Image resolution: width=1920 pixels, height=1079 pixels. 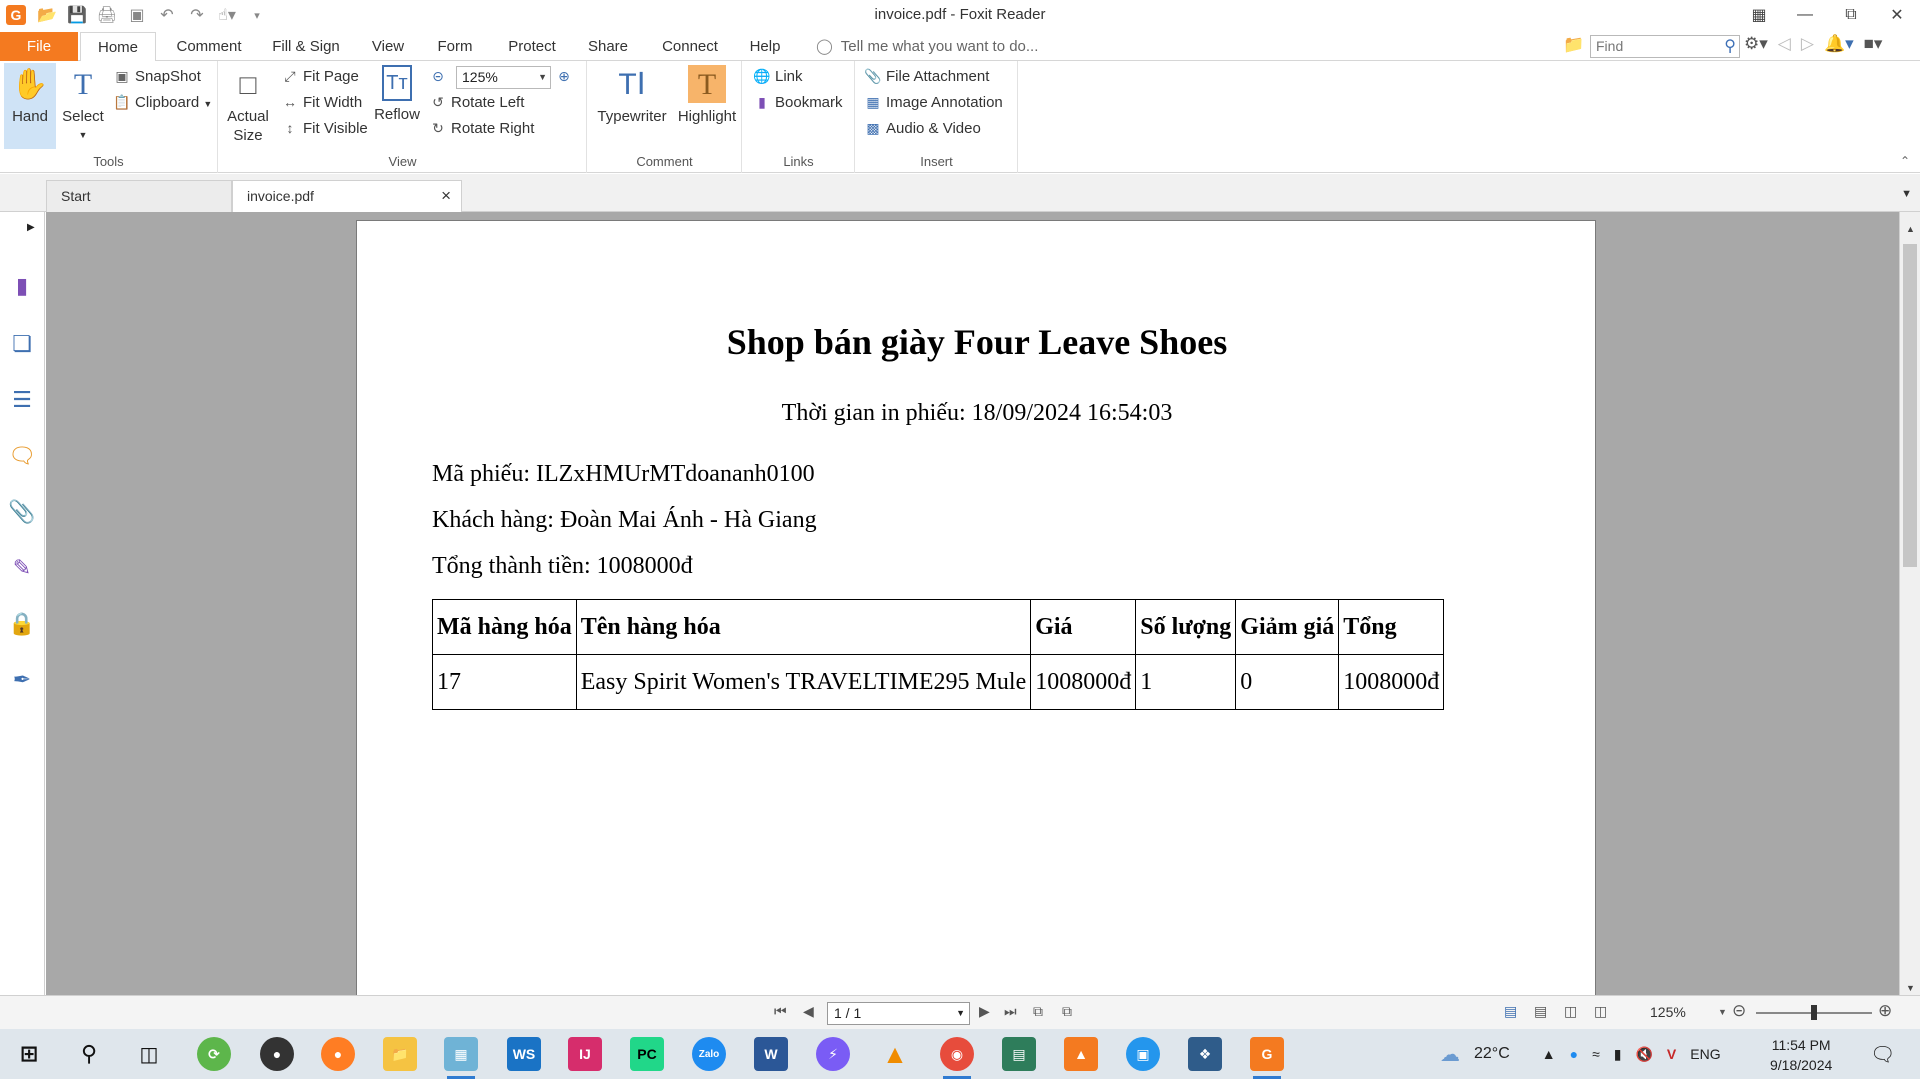 What do you see at coordinates (1784, 44) in the screenshot?
I see `back-arrow-icon: ◁` at bounding box center [1784, 44].